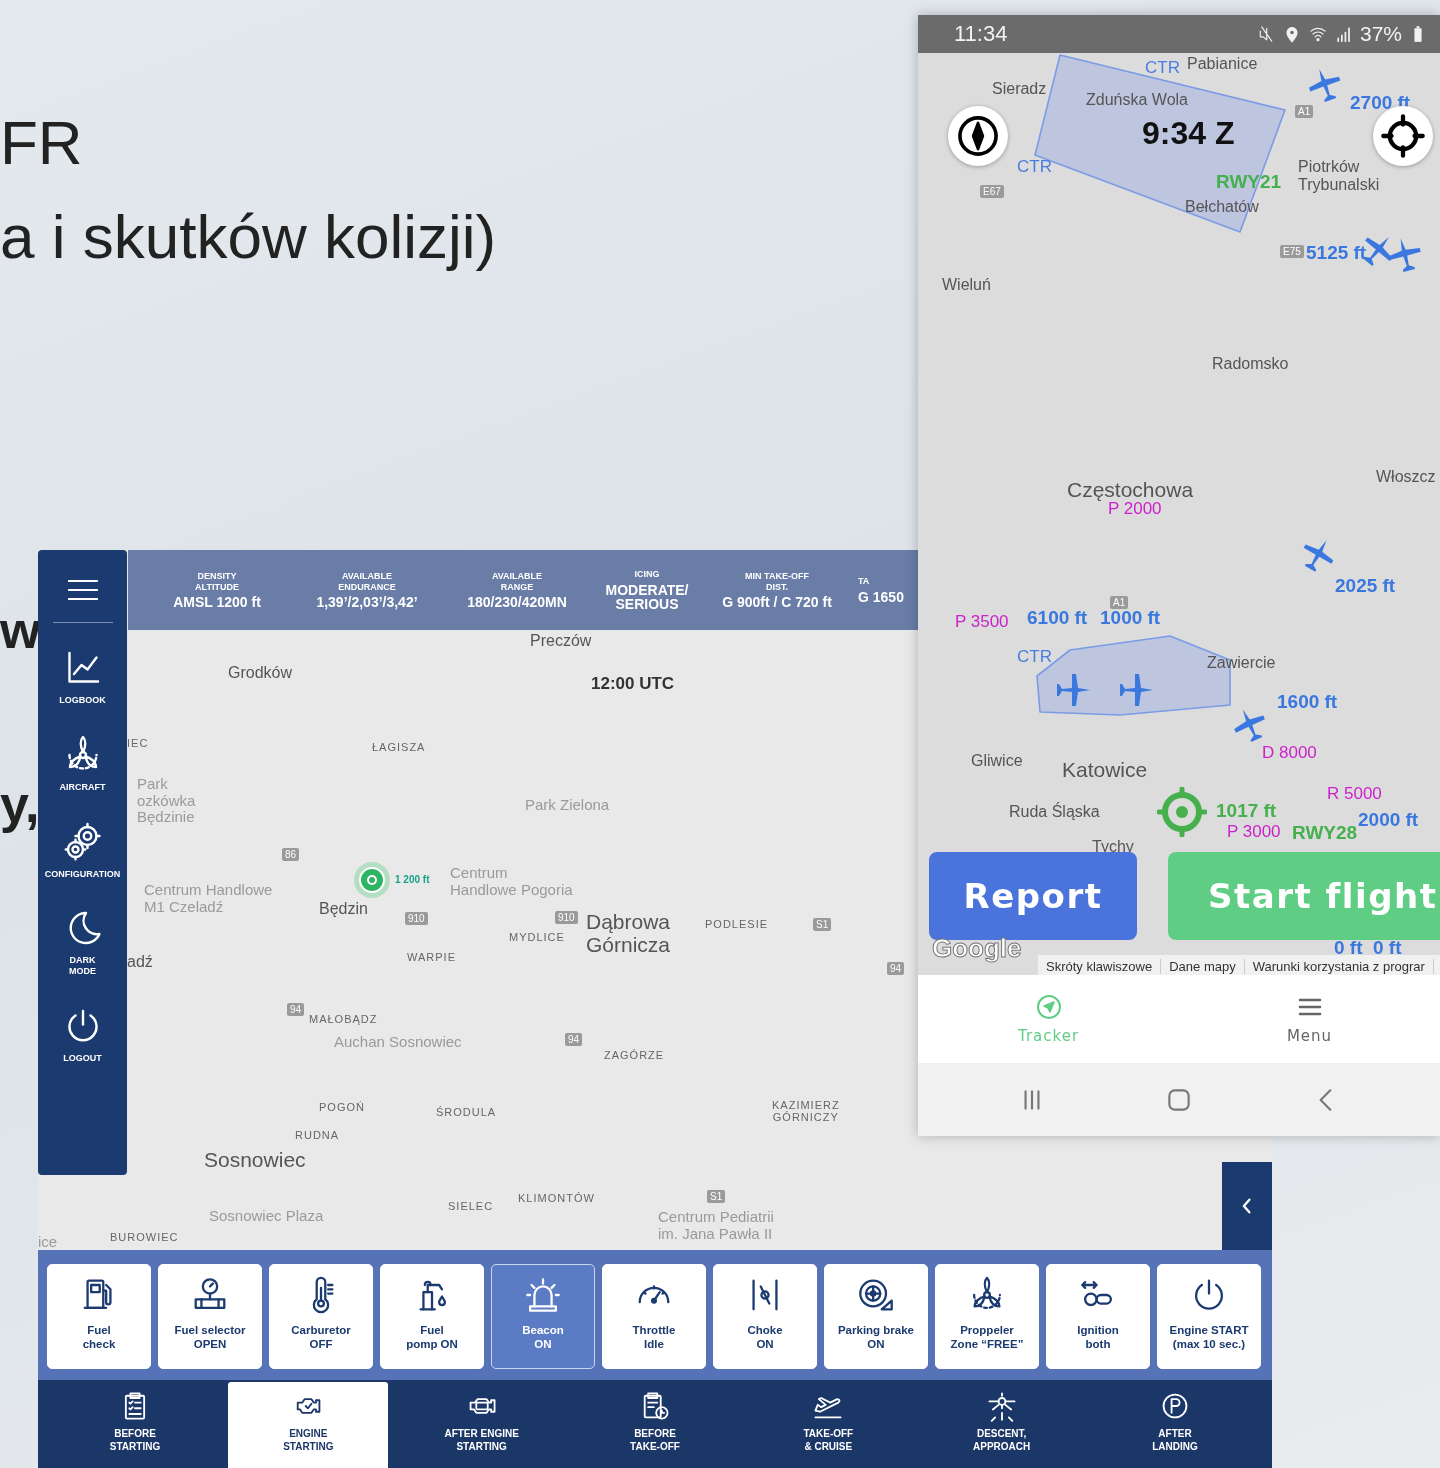 This screenshot has width=1440, height=1468. What do you see at coordinates (210, 1316) in the screenshot?
I see `checklist-card: Fuel selector OPEN` at bounding box center [210, 1316].